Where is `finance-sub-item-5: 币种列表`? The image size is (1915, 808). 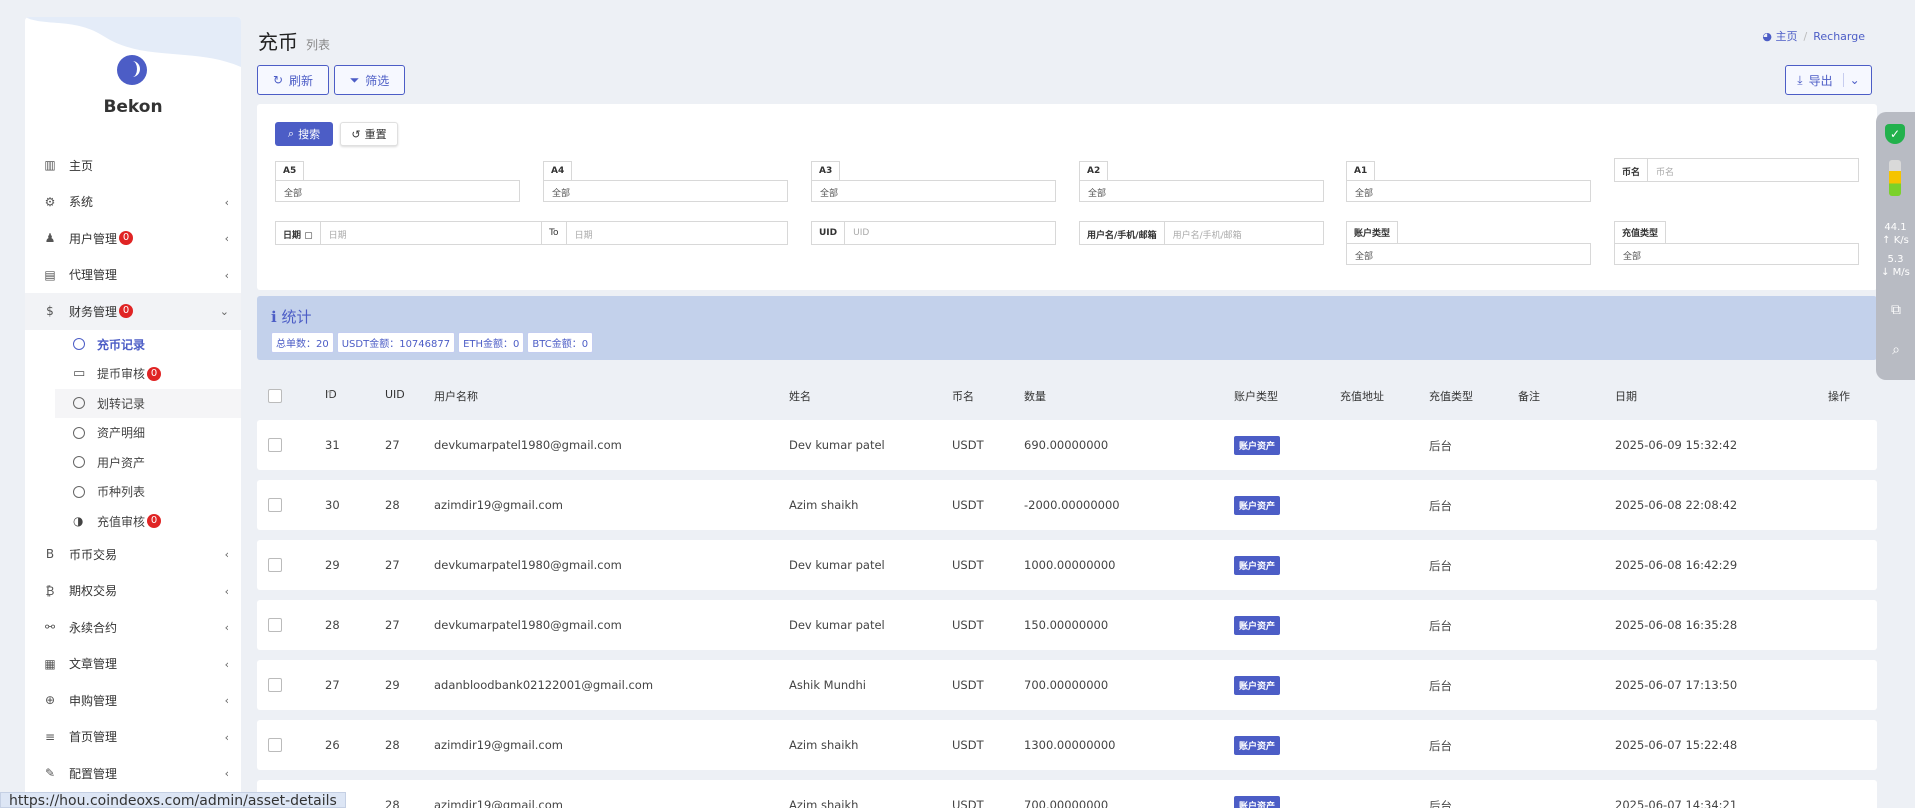 finance-sub-item-5: 币种列表 is located at coordinates (133, 492).